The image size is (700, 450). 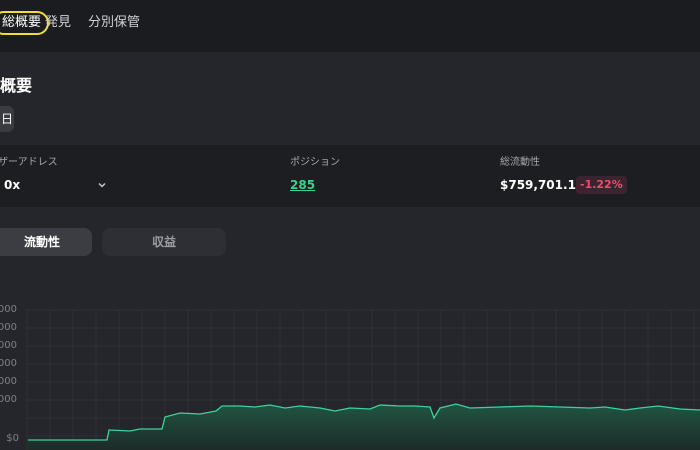 What do you see at coordinates (46, 242) in the screenshot?
I see `liquidity-toggle-button: 流動性` at bounding box center [46, 242].